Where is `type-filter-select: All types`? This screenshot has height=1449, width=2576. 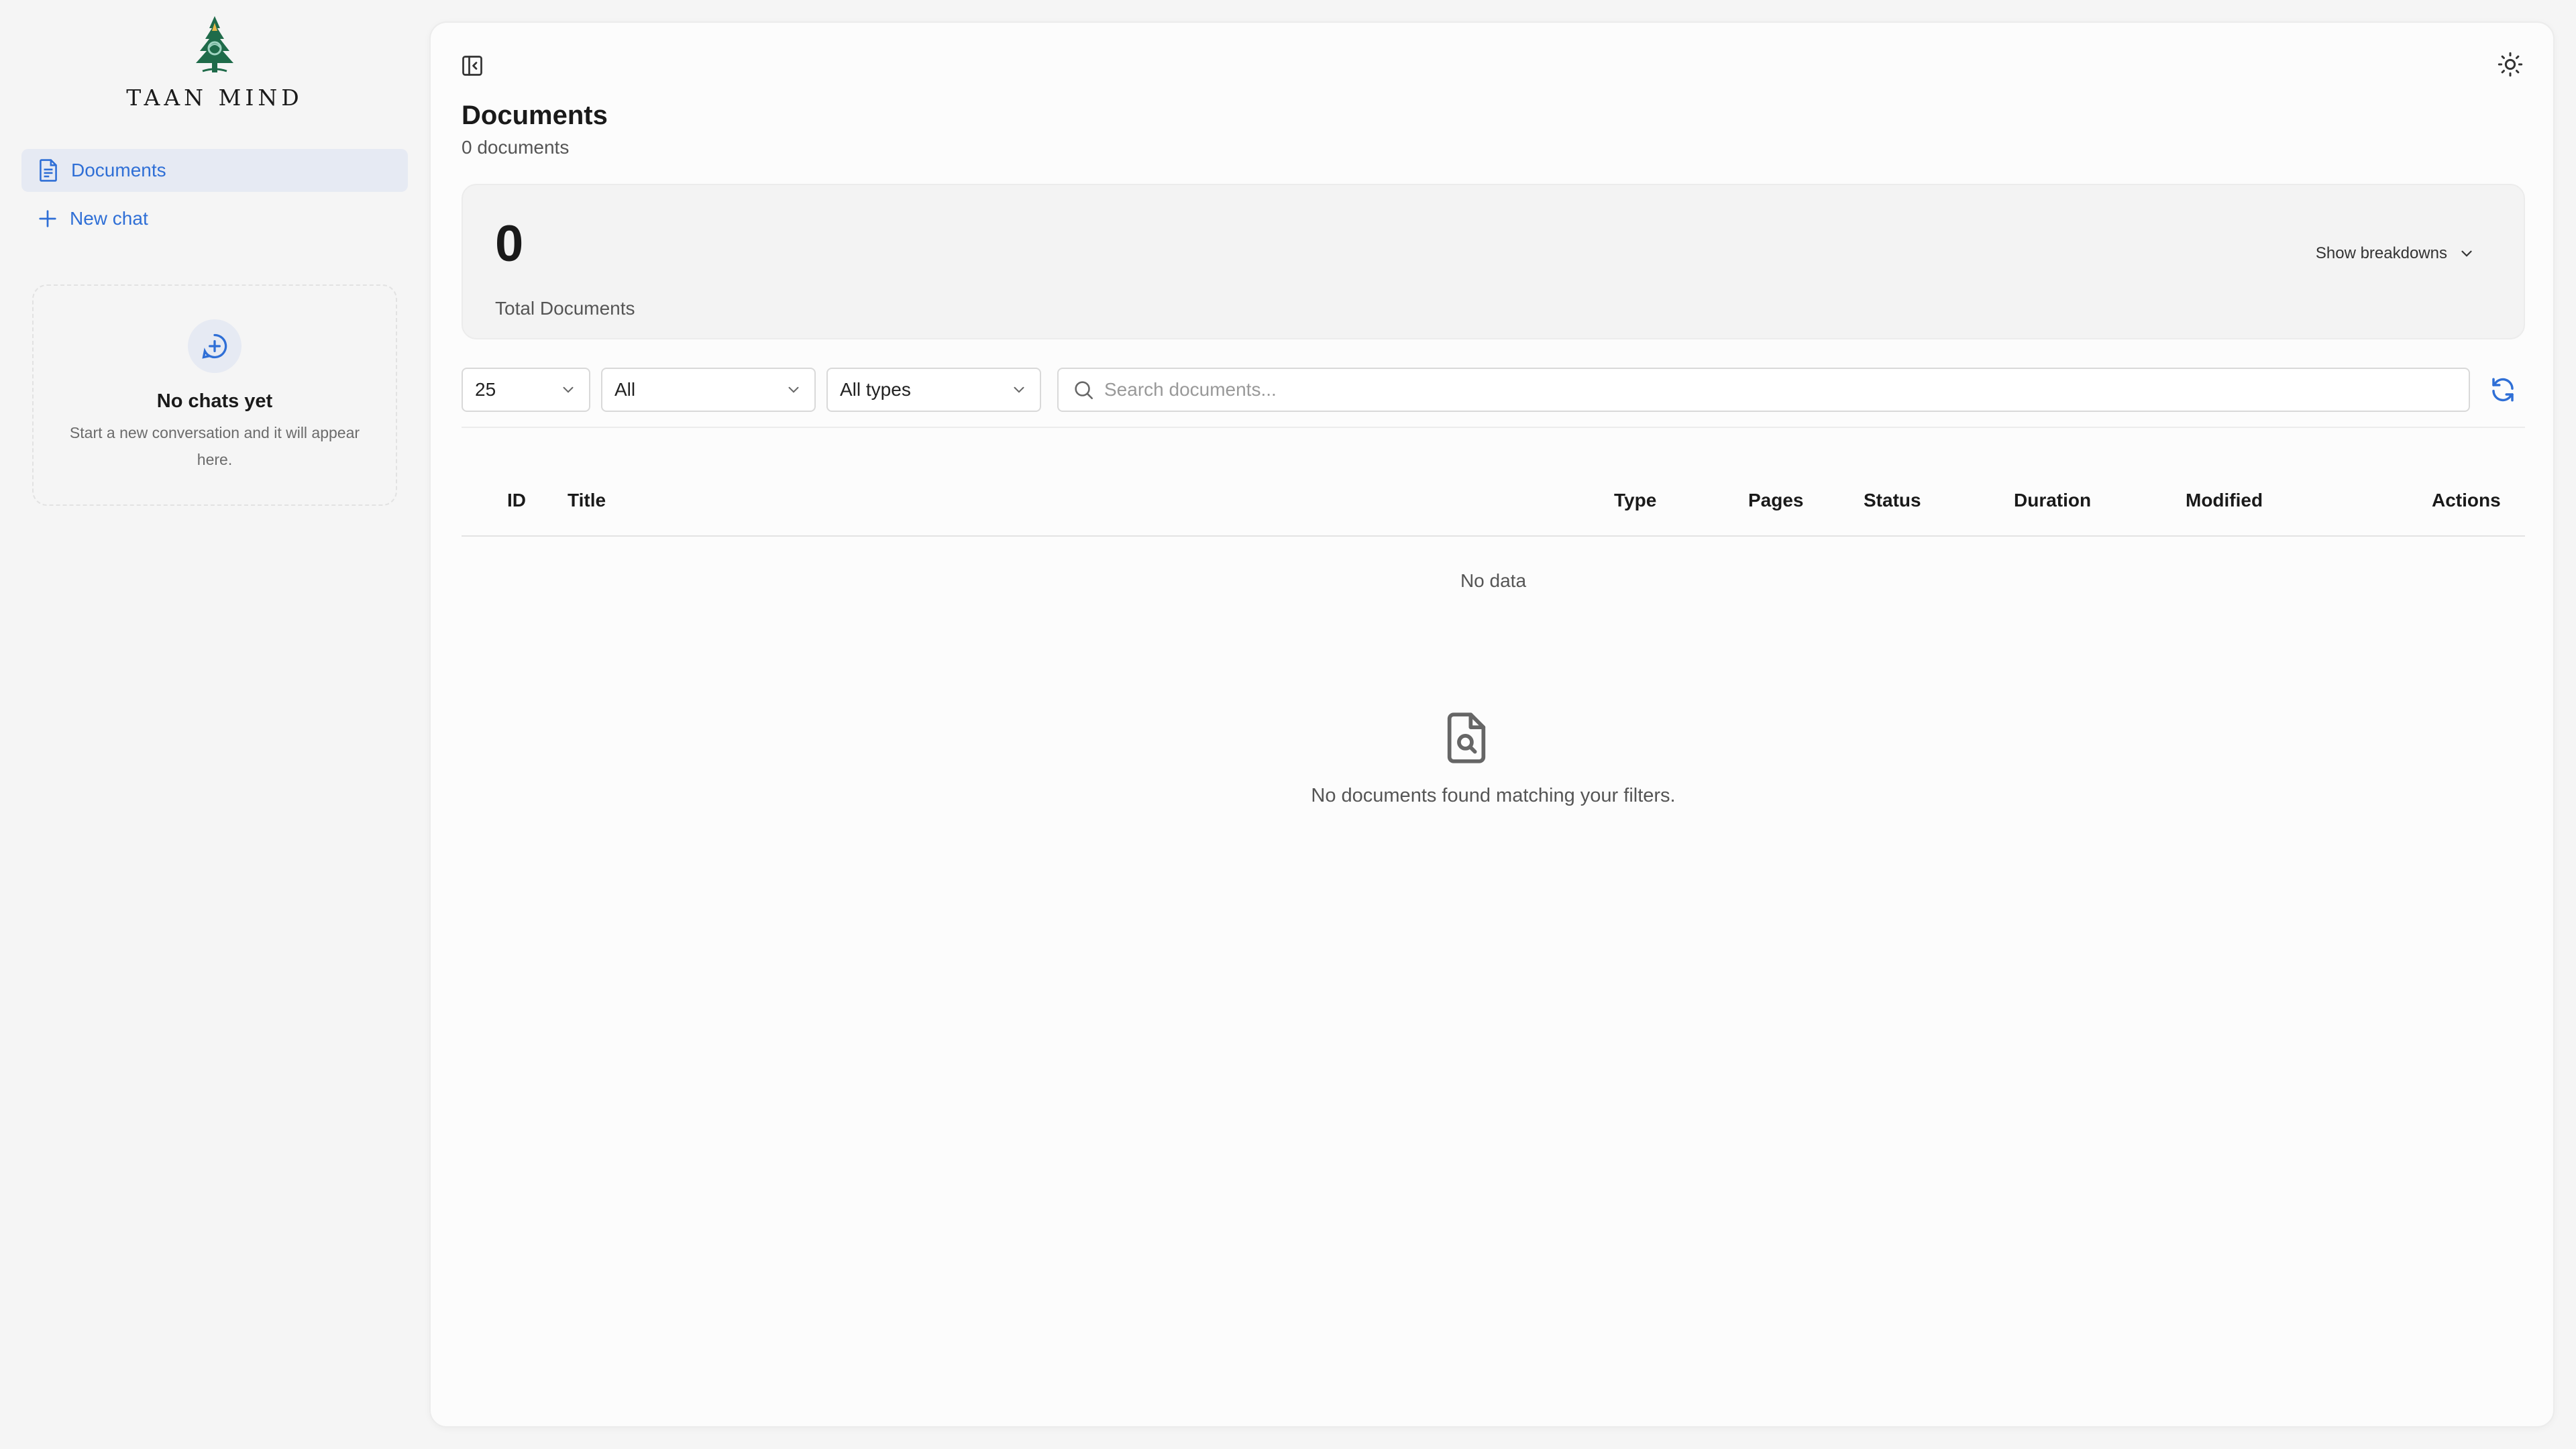
type-filter-select: All types is located at coordinates (933, 390).